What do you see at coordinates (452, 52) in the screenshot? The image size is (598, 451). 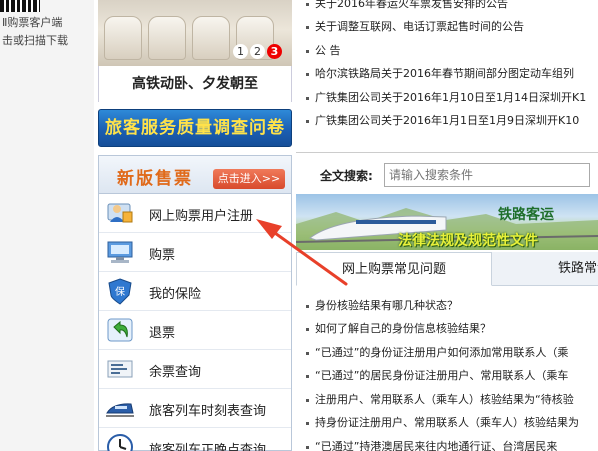 I see `news-item: 公 告` at bounding box center [452, 52].